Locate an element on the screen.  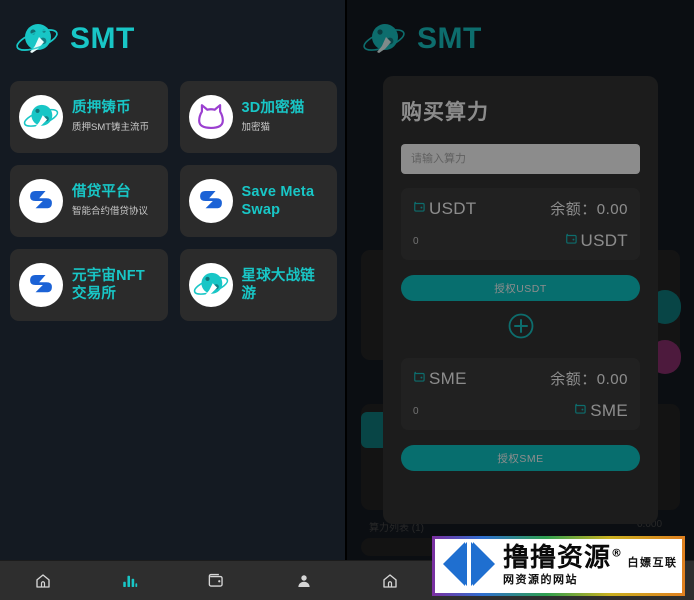
dapp-card-subtitle: 质押SMT铸主流币 is located at coordinates (111, 128).